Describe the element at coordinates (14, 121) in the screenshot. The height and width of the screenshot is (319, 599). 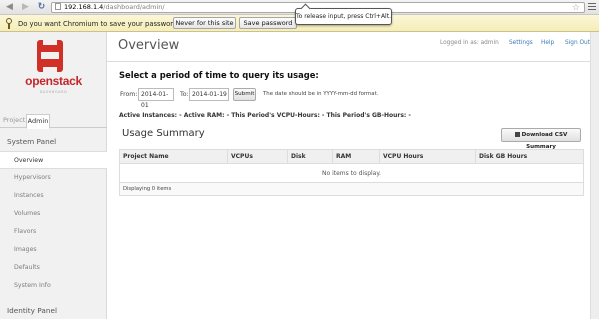
I see `tab-project: Project` at that location.